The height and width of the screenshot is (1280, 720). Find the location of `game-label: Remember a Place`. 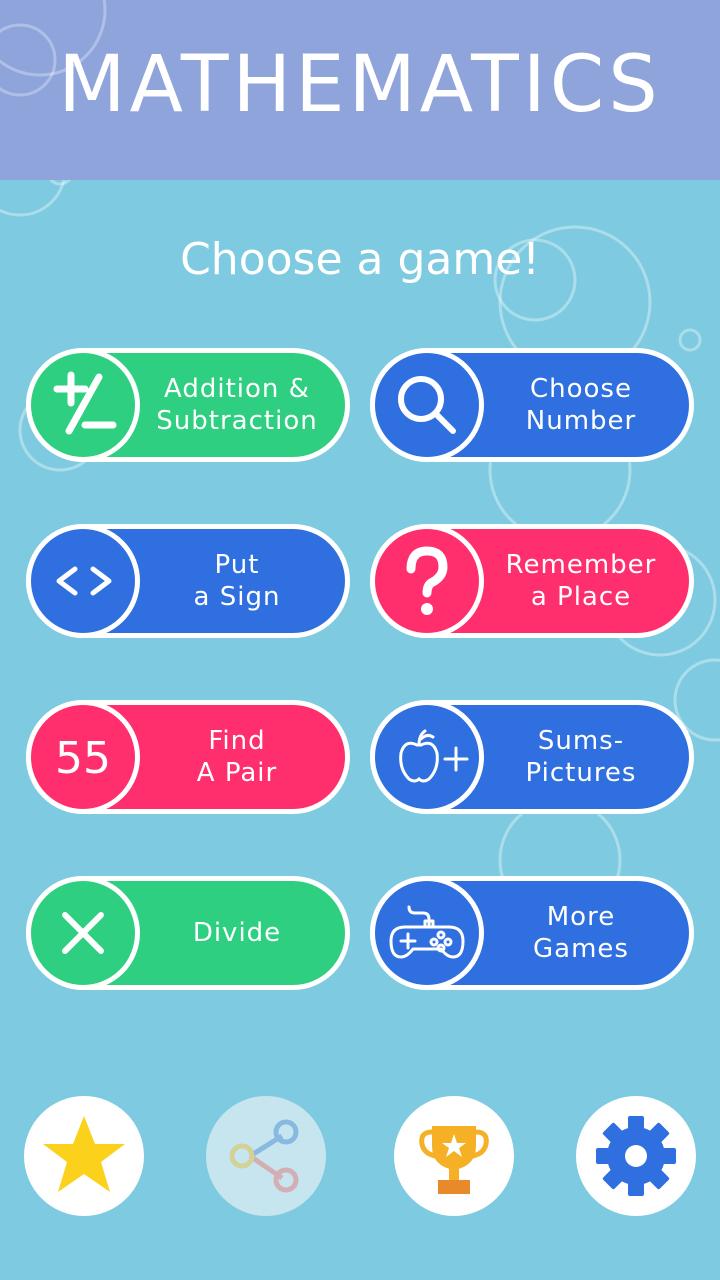

game-label: Remember a Place is located at coordinates (581, 581).